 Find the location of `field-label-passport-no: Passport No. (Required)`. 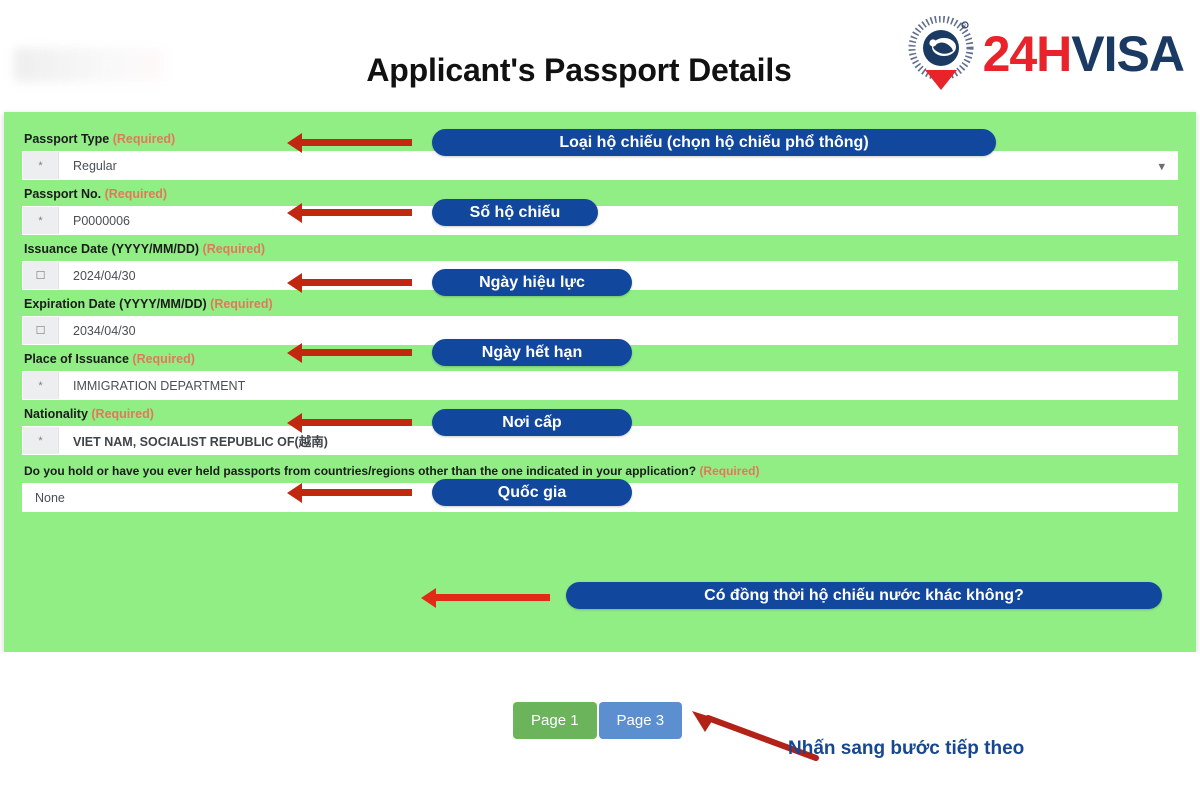

field-label-passport-no: Passport No. (Required) is located at coordinates (600, 193).